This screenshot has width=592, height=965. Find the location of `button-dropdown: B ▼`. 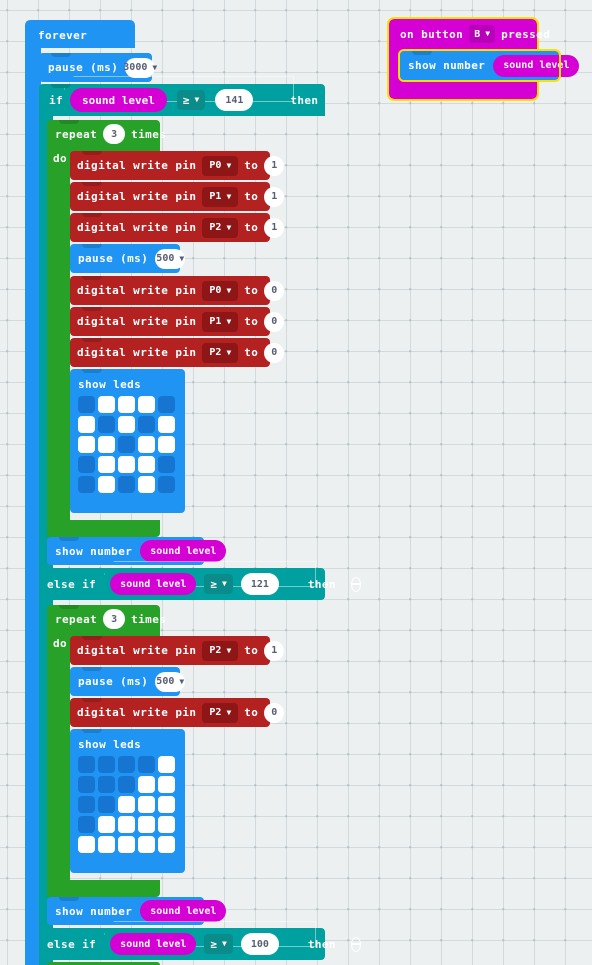

button-dropdown: B ▼ is located at coordinates (482, 34).